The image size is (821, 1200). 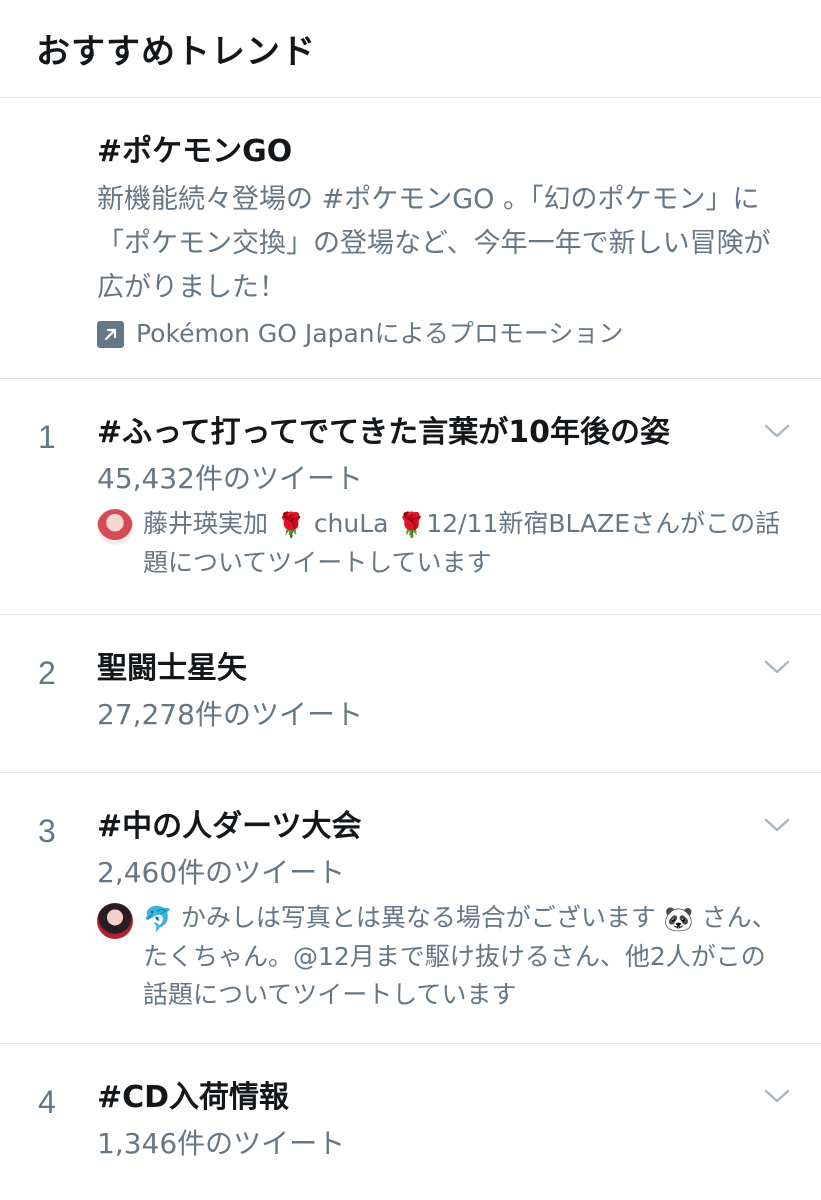 What do you see at coordinates (47, 831) in the screenshot?
I see `trend-rank: 3` at bounding box center [47, 831].